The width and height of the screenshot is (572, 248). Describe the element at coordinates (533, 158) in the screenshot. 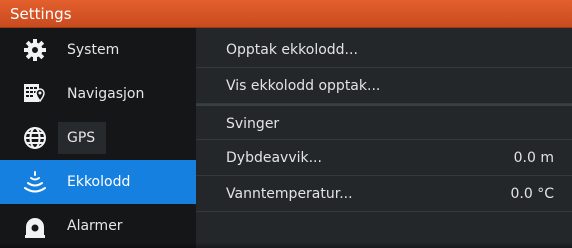

I see `depth-offset-value: 0.0 m` at that location.